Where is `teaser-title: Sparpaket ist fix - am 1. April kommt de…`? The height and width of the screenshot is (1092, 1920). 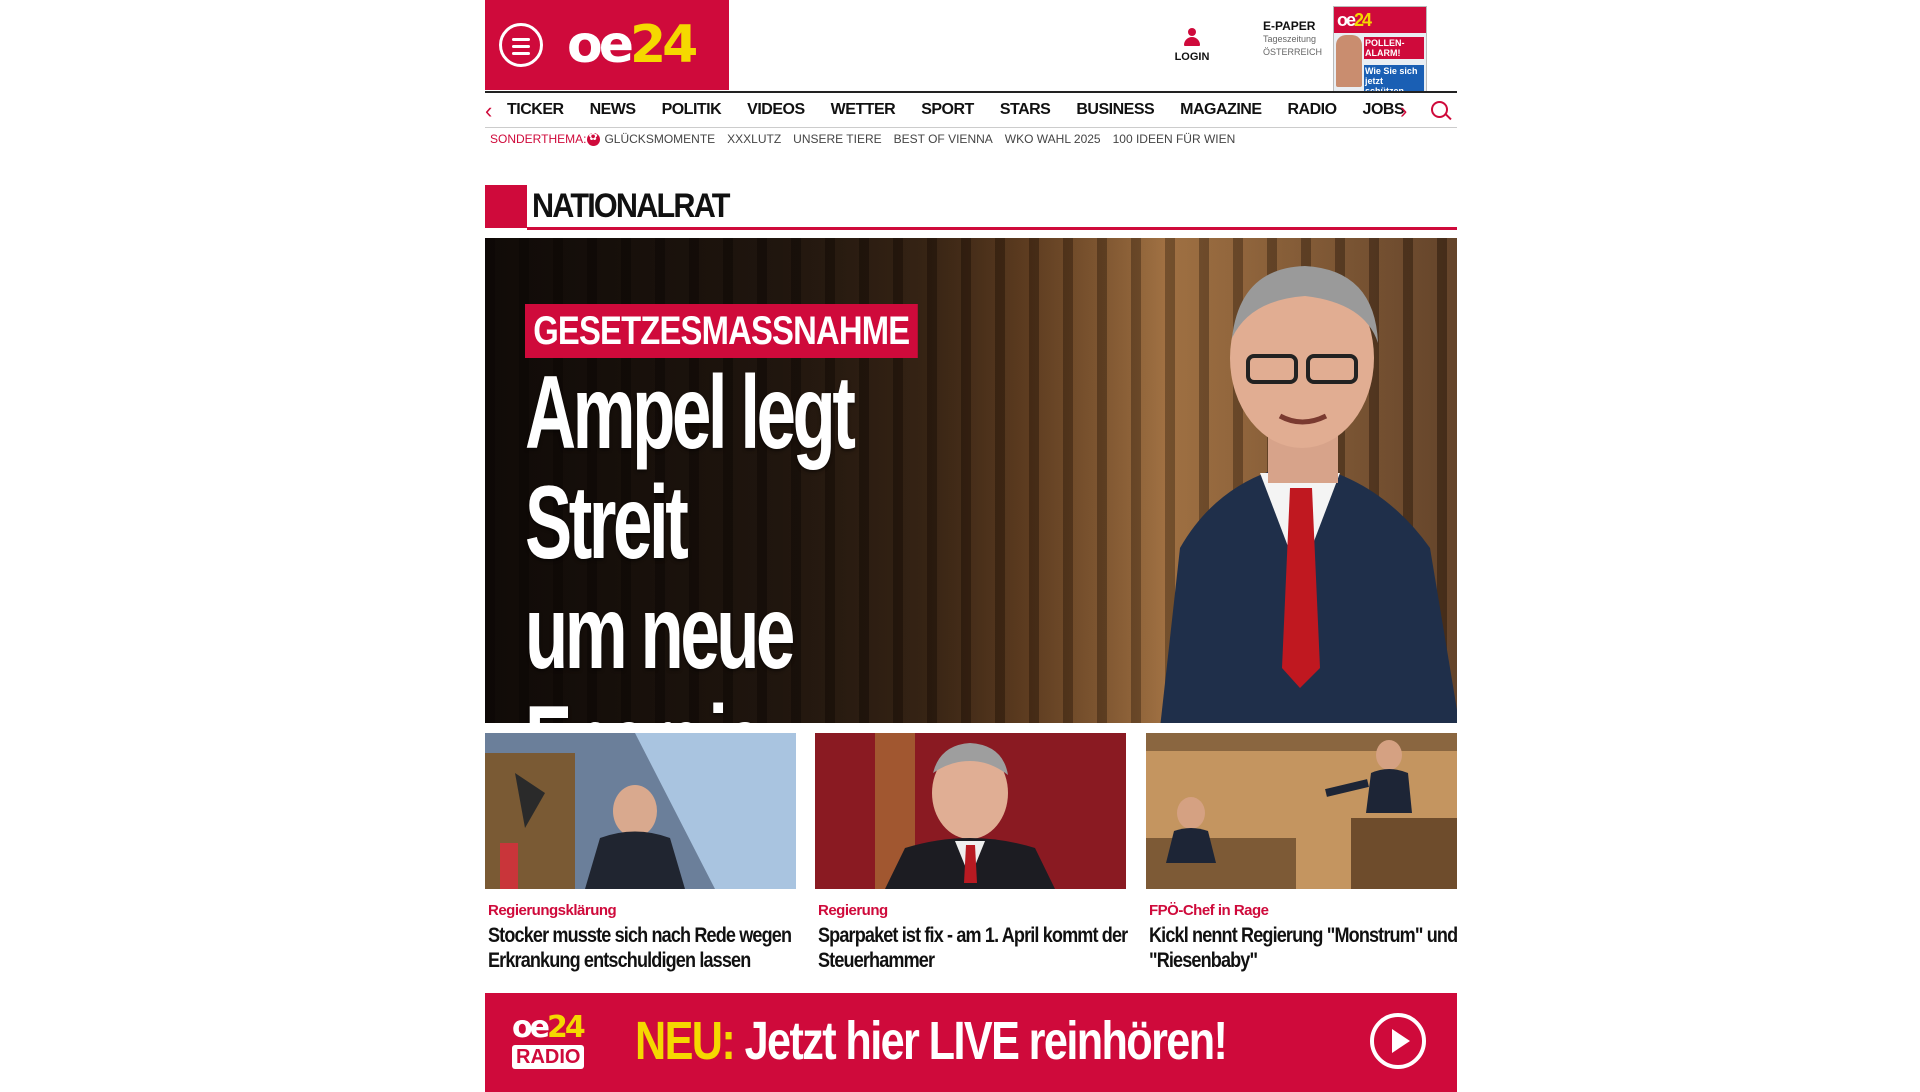 teaser-title: Sparpaket ist fix - am 1. April kommt de… is located at coordinates (973, 948).